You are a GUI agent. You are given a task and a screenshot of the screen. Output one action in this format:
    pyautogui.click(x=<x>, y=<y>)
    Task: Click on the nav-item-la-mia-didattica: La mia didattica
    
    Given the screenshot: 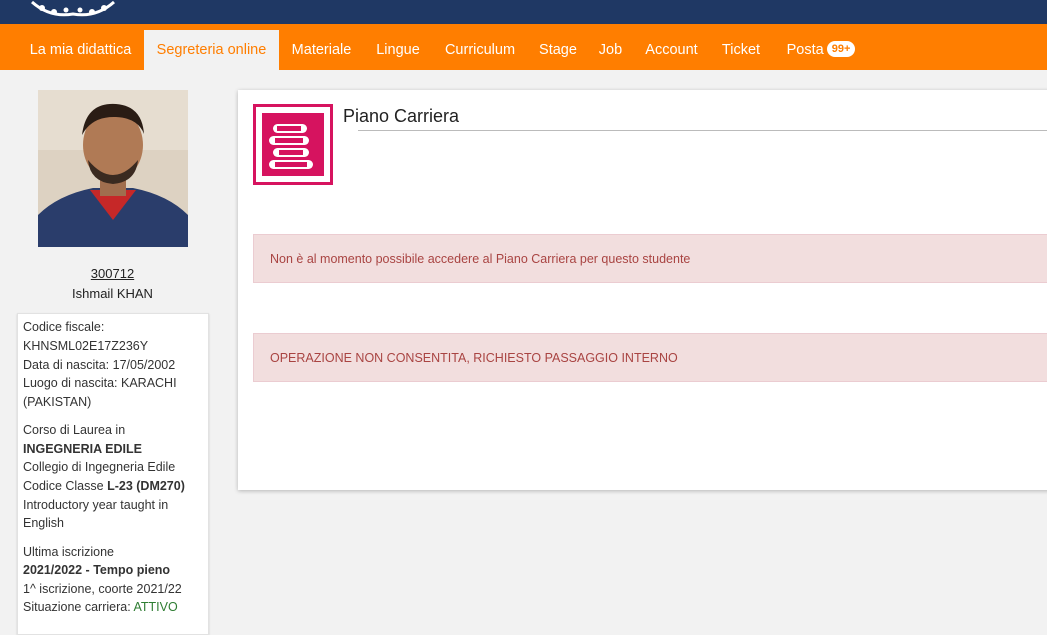 What is the action you would take?
    pyautogui.click(x=80, y=50)
    